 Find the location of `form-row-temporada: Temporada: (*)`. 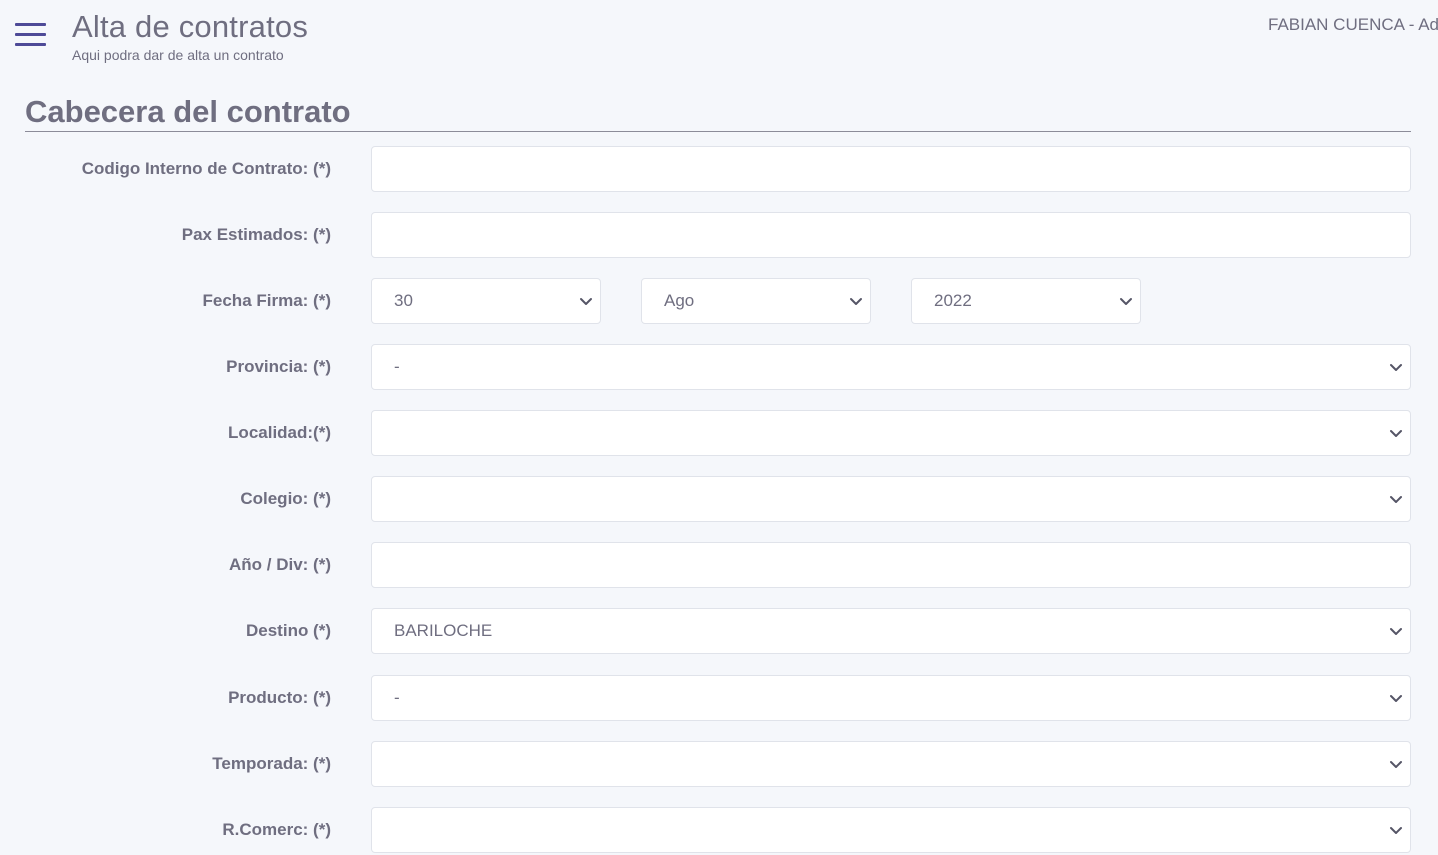

form-row-temporada: Temporada: (*) is located at coordinates (719, 764).